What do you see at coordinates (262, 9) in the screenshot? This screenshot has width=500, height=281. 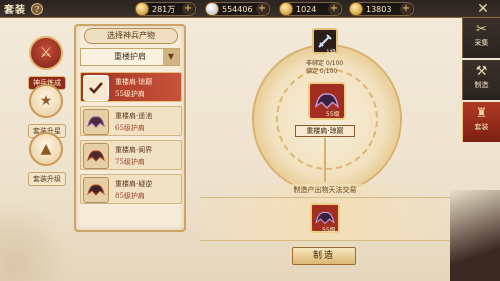 I see `add-silver-button: +` at bounding box center [262, 9].